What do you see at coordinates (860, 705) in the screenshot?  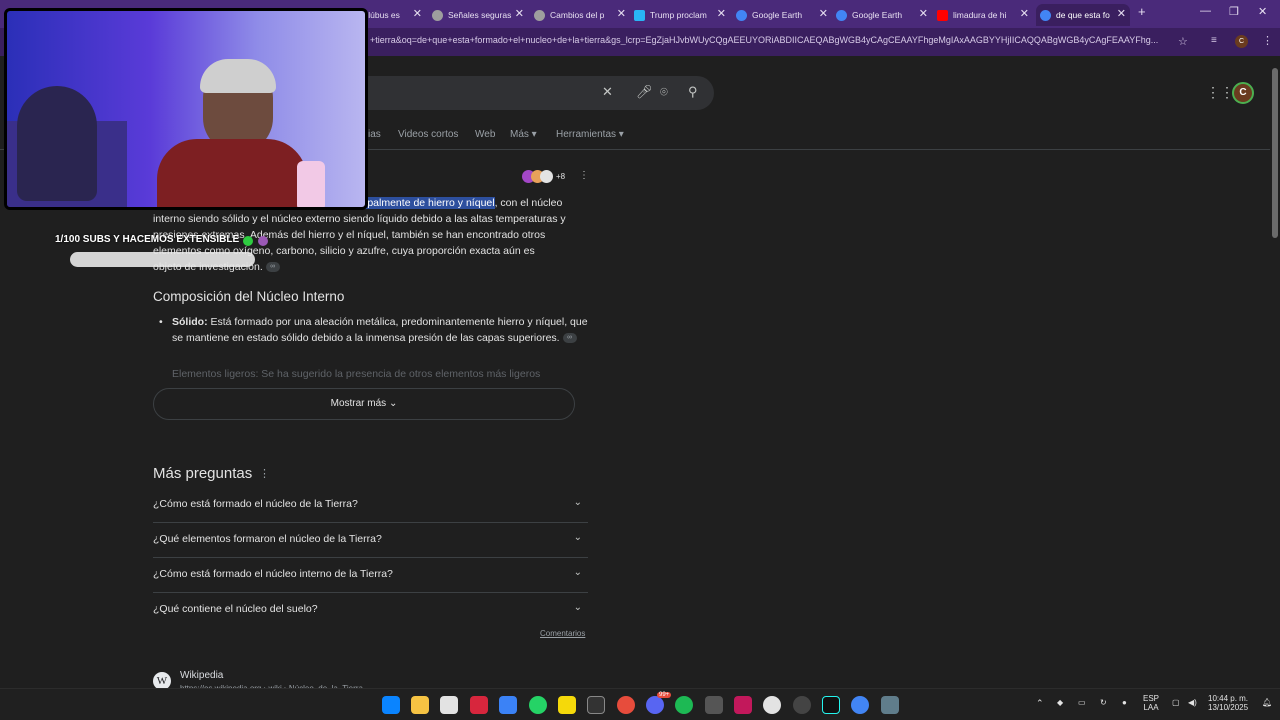 I see `chrome-active-icon` at bounding box center [860, 705].